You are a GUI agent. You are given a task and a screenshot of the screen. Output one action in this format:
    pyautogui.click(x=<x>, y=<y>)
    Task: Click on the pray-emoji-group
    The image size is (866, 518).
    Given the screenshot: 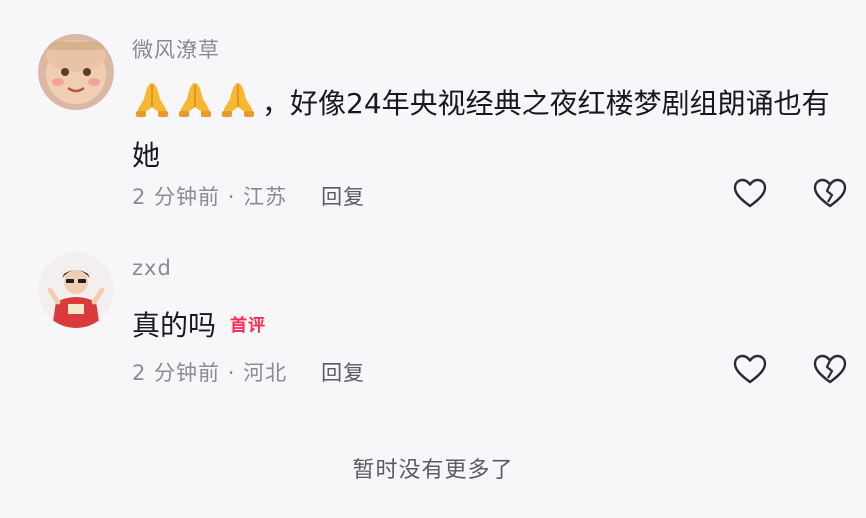 What is the action you would take?
    pyautogui.click(x=195, y=99)
    